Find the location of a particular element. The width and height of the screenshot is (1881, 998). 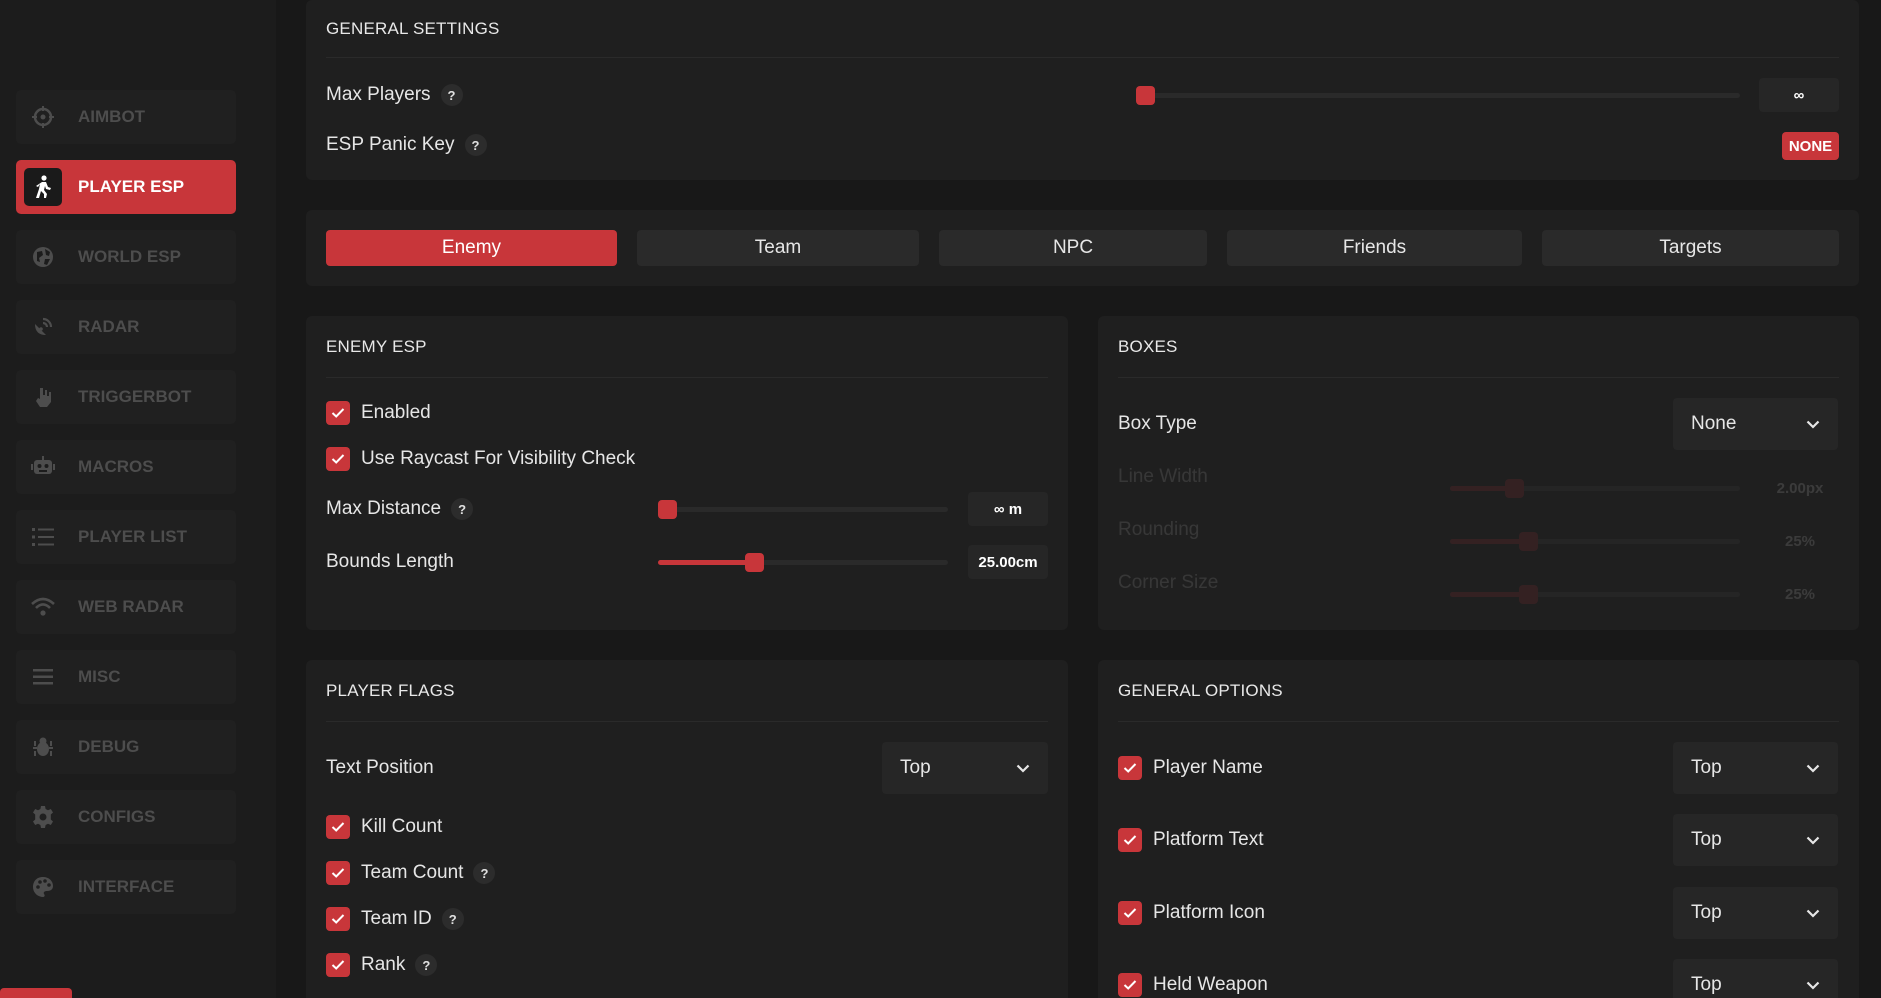

target-tabs-panel: Enemy Team NPC Friends Targets is located at coordinates (1082, 248).